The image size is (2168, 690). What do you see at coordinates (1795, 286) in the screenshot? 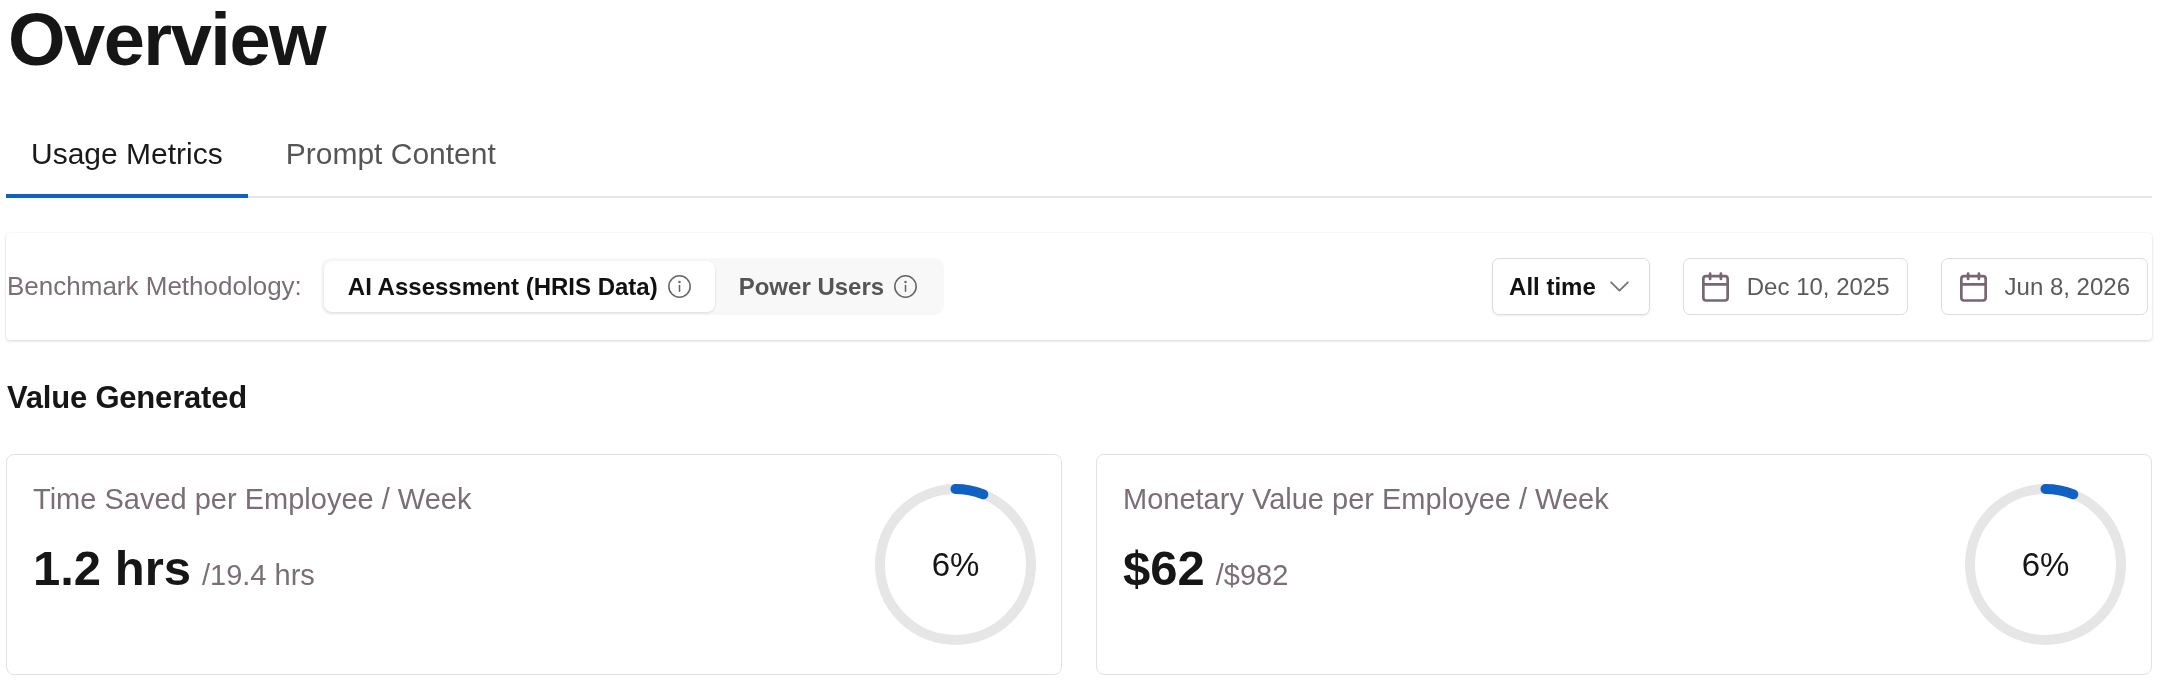
I see `date-picker-button: Dec 10, 2025` at bounding box center [1795, 286].